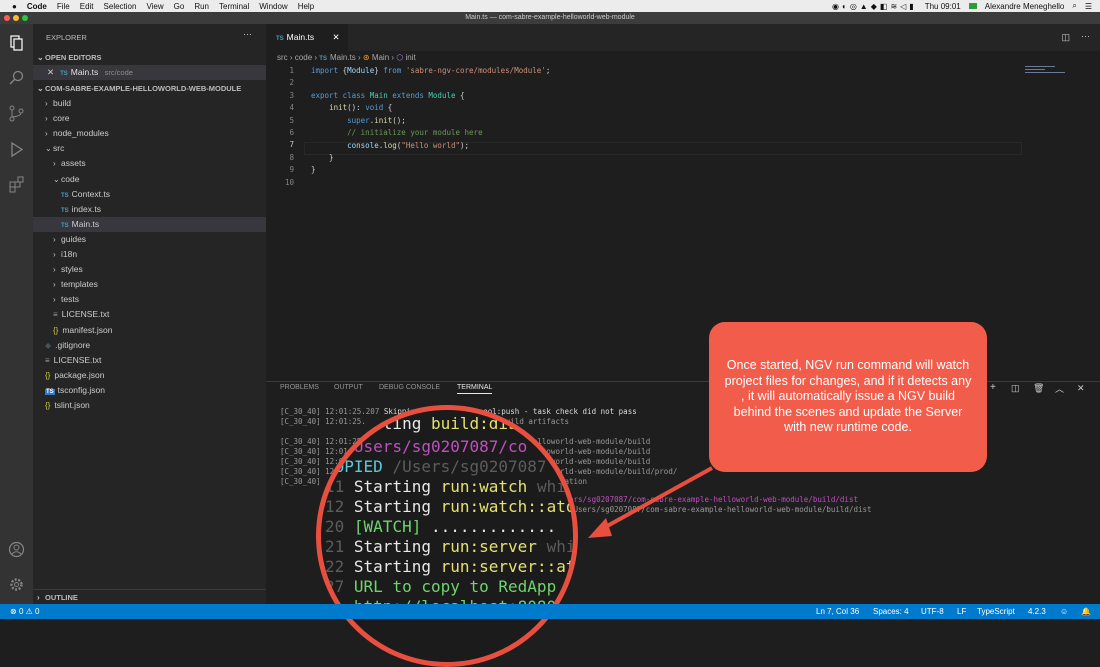  What do you see at coordinates (16, 42) in the screenshot?
I see `explorer-icon` at bounding box center [16, 42].